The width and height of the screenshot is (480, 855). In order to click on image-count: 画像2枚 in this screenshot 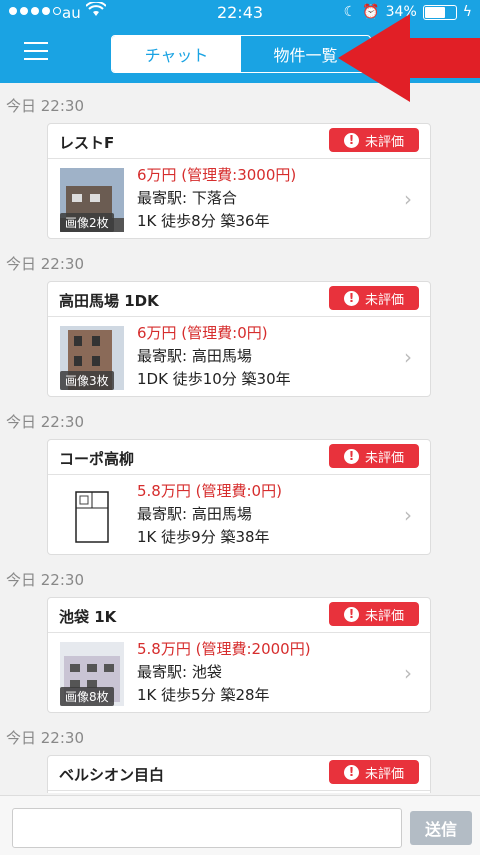, I will do `click(87, 222)`.